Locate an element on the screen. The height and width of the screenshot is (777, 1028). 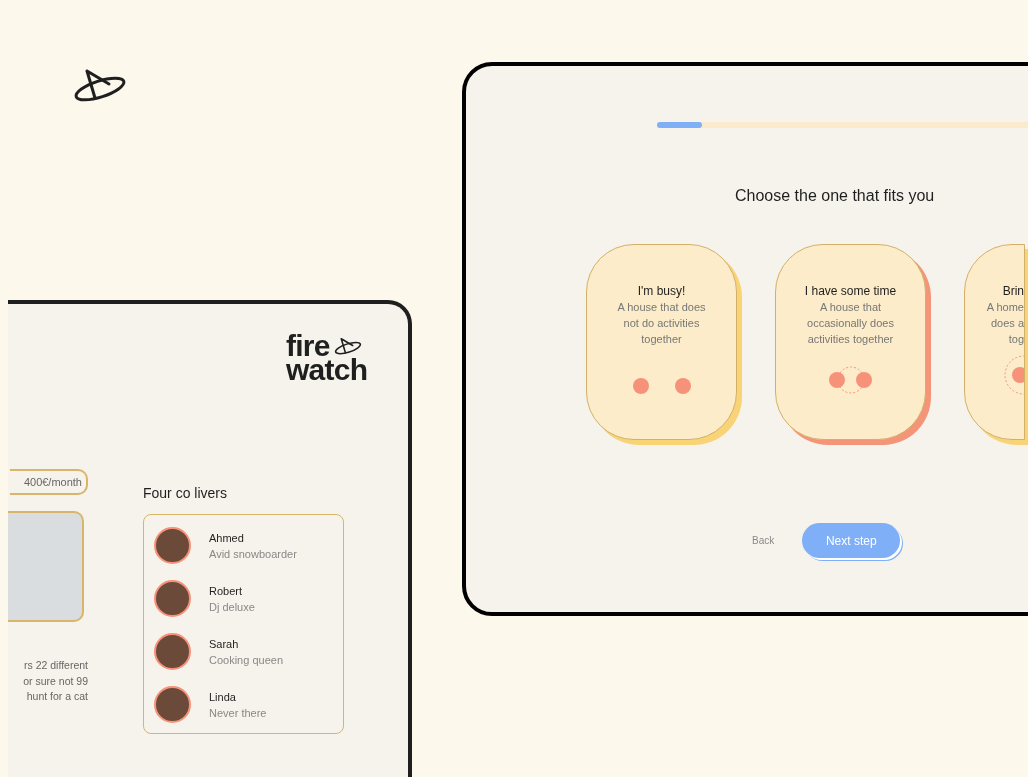
option-description-line: activities together is located at coordinates (850, 339).